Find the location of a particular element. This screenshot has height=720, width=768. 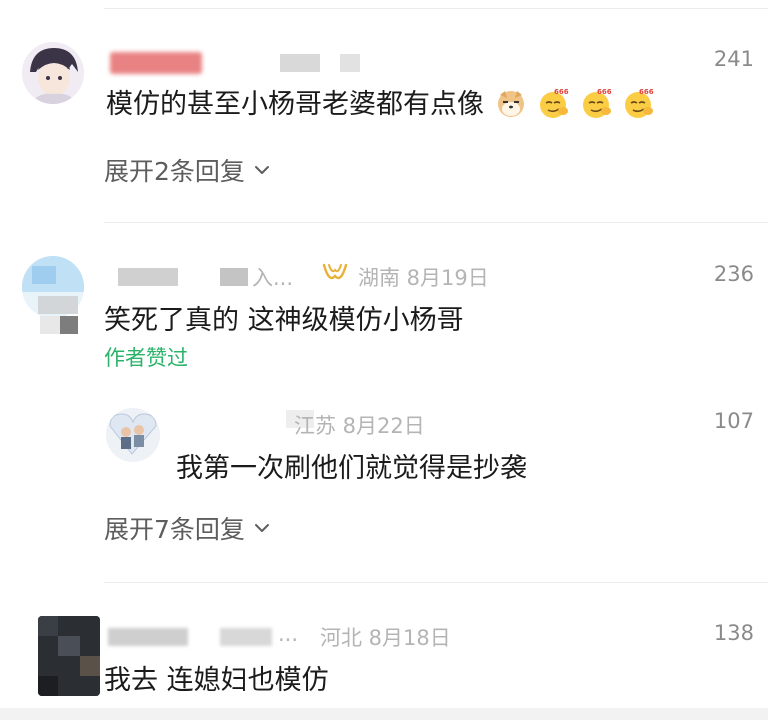

comment-2-expand-replies-button: 展开7条回复 is located at coordinates (187, 528).